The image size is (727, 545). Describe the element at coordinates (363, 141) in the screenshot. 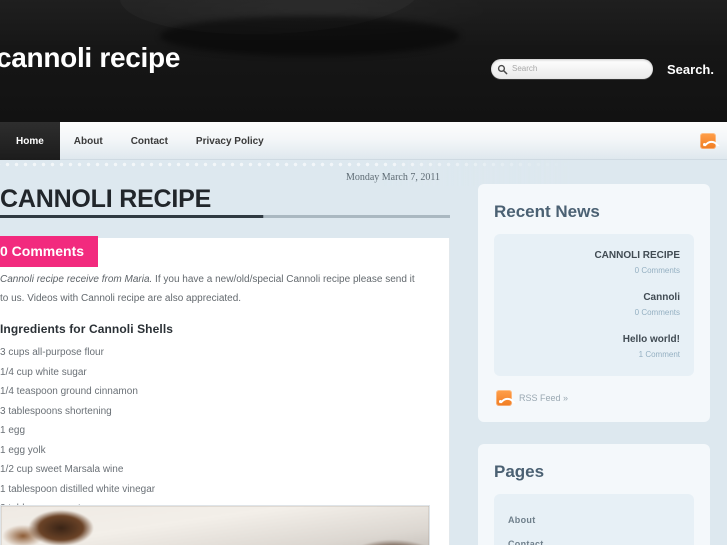

I see `main-navigation: Home About Contact Privacy Policy` at that location.